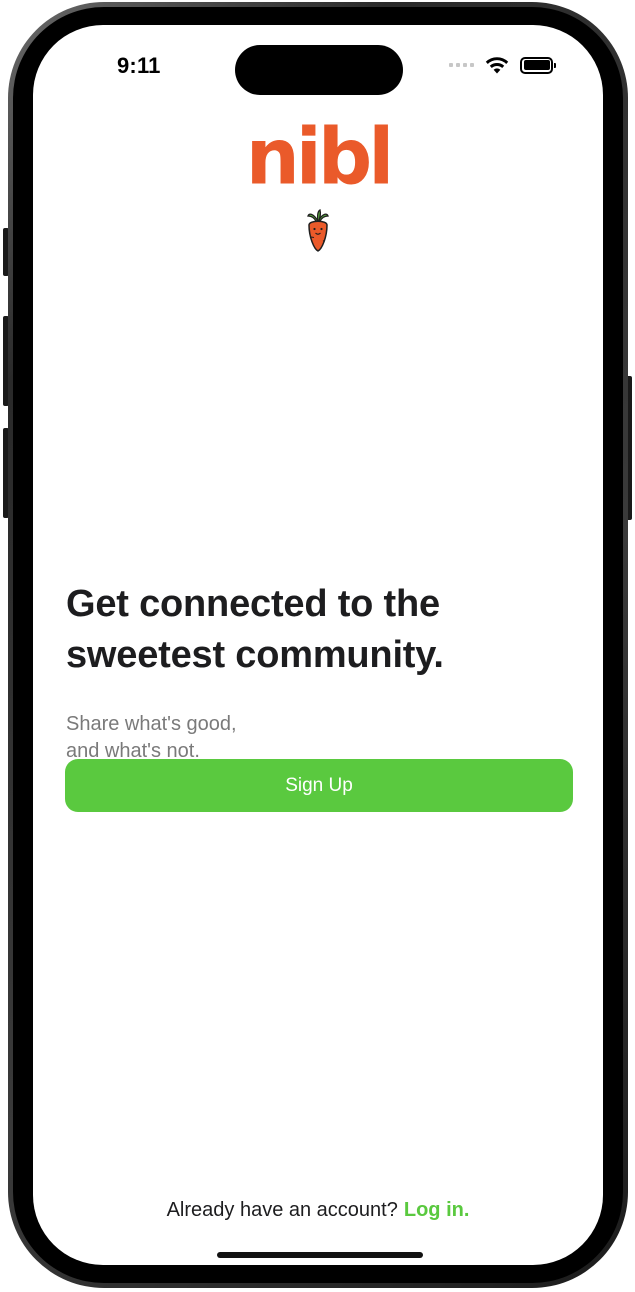 The height and width of the screenshot is (1292, 635). Describe the element at coordinates (139, 65) in the screenshot. I see `status-time: 9:11` at that location.